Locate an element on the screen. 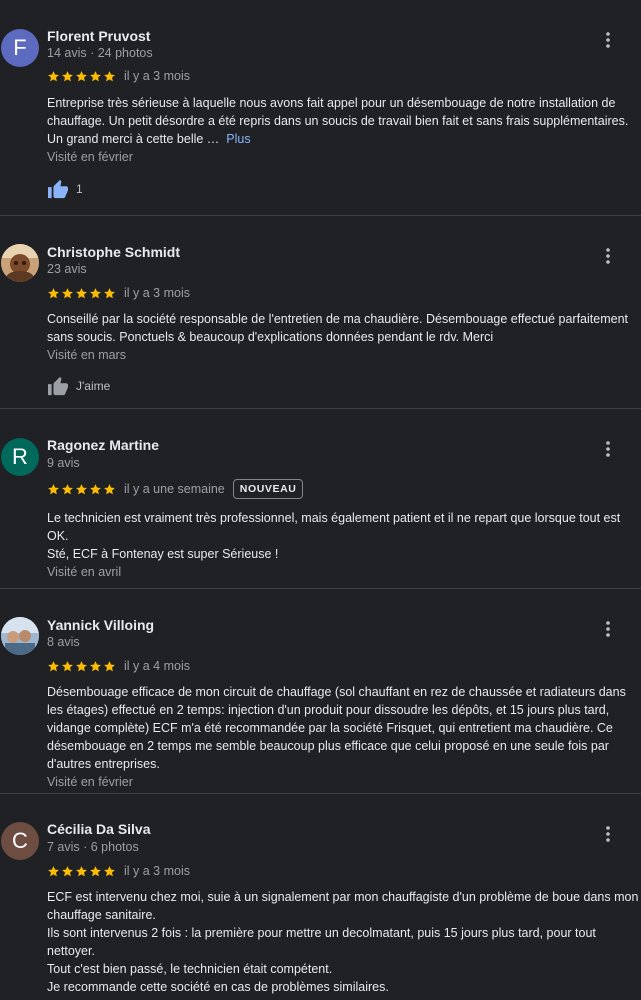 The width and height of the screenshot is (641, 1000). reviewer-meta: 8 avis is located at coordinates (63, 642).